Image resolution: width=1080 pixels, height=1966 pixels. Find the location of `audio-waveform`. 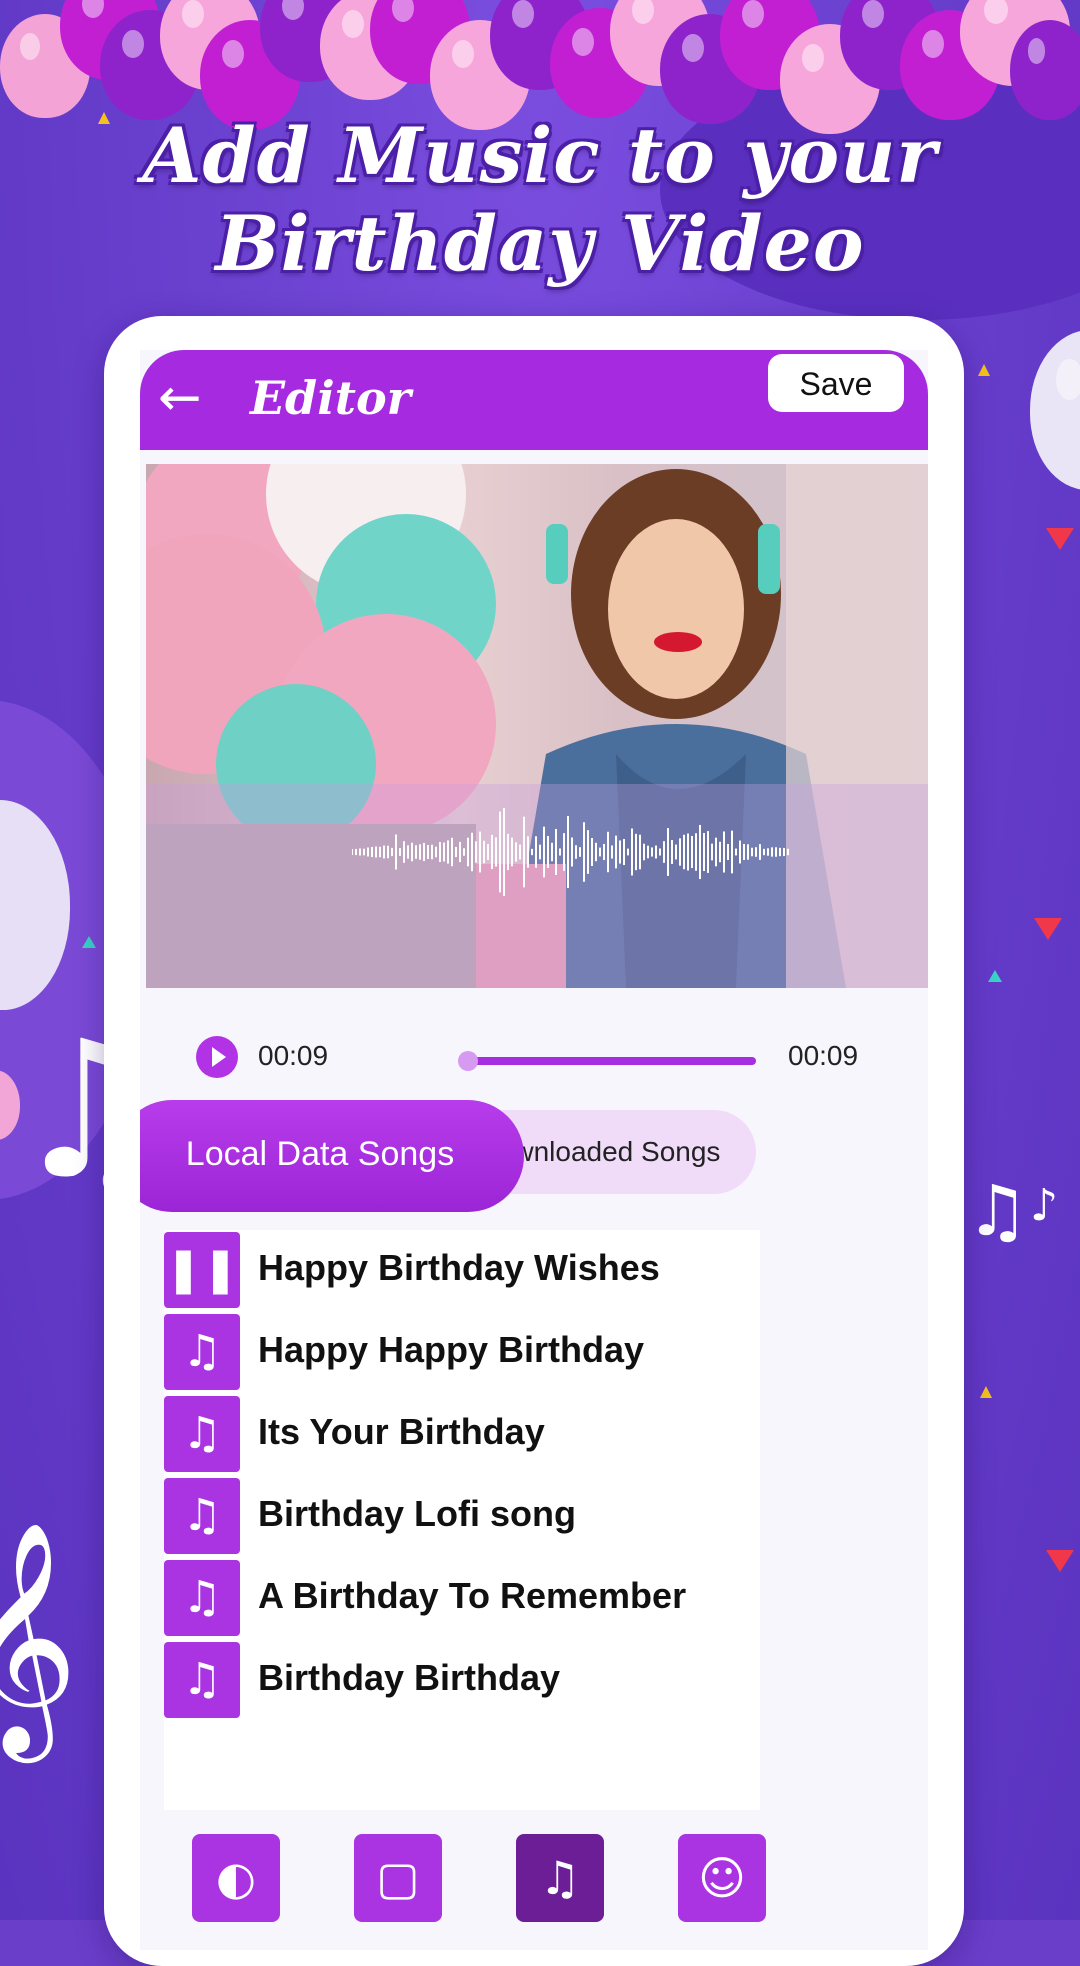

audio-waveform is located at coordinates (570, 852).